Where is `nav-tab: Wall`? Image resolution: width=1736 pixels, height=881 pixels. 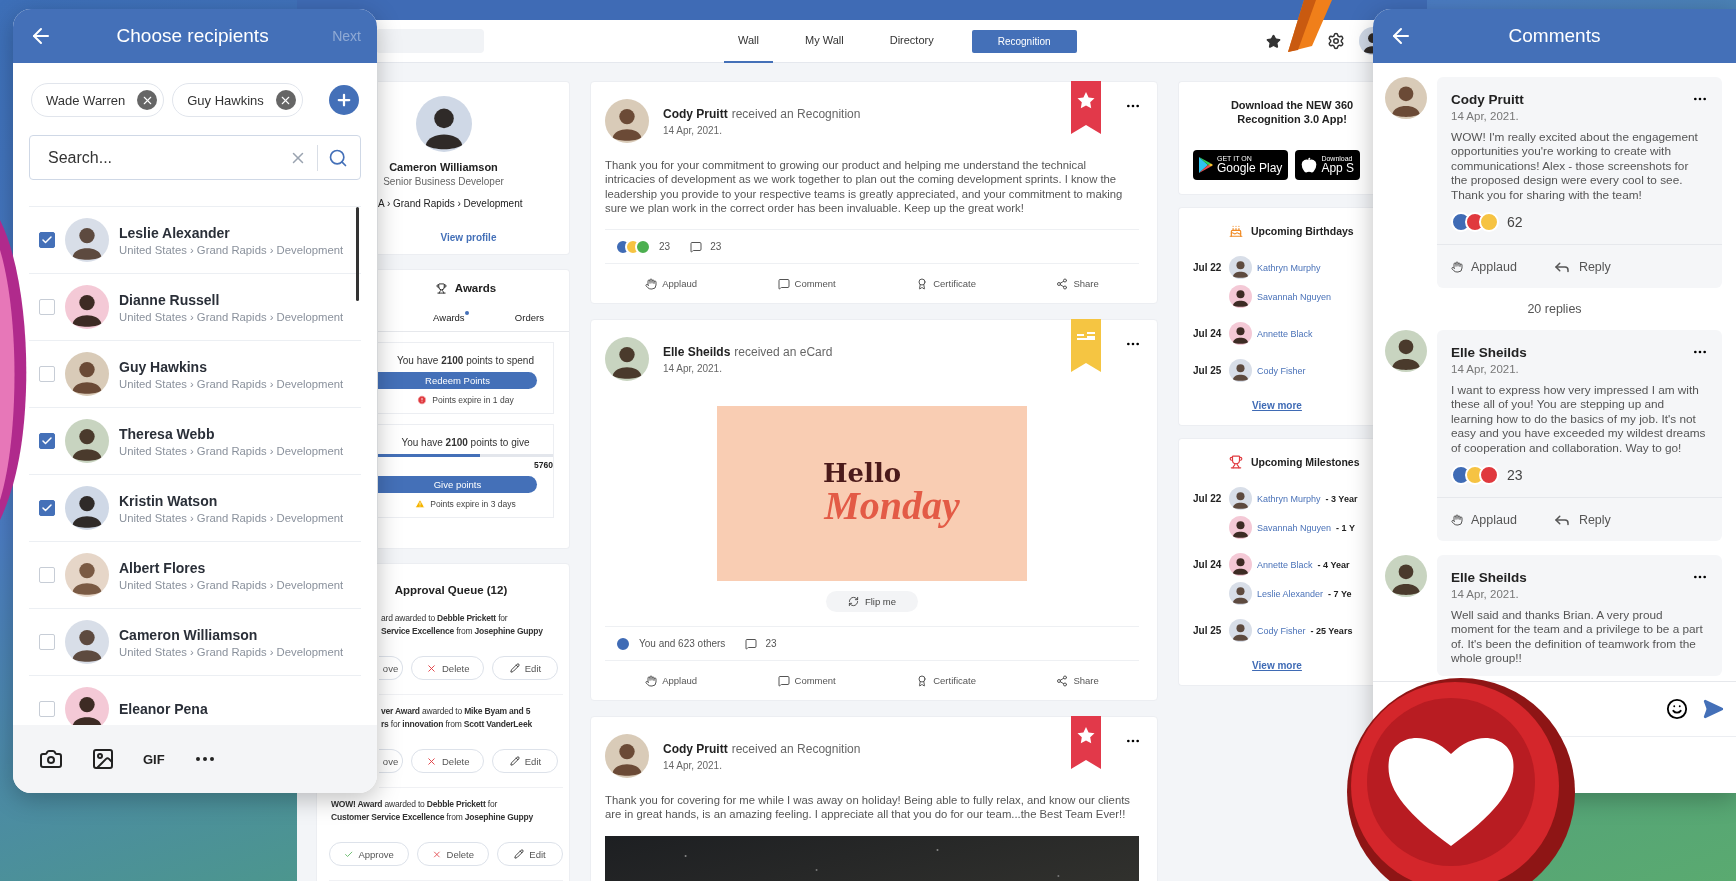 nav-tab: Wall is located at coordinates (748, 41).